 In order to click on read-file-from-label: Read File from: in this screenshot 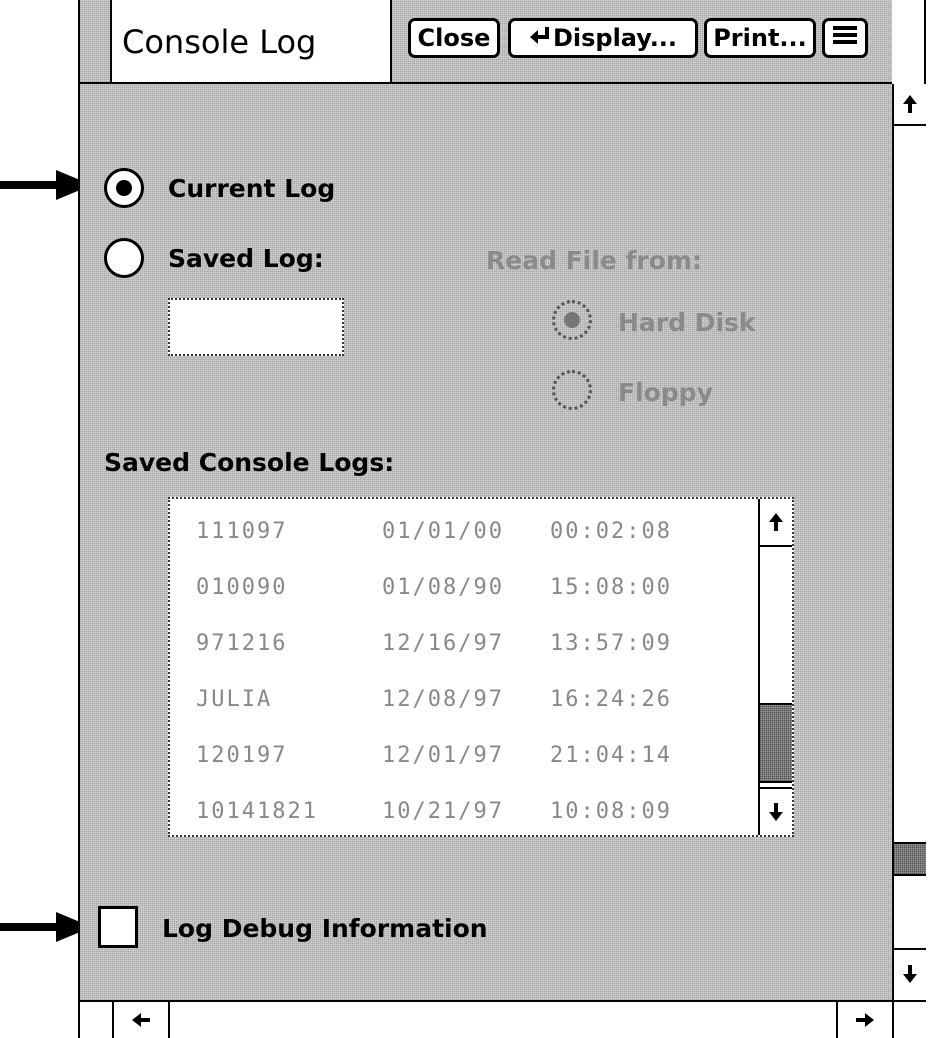, I will do `click(594, 260)`.